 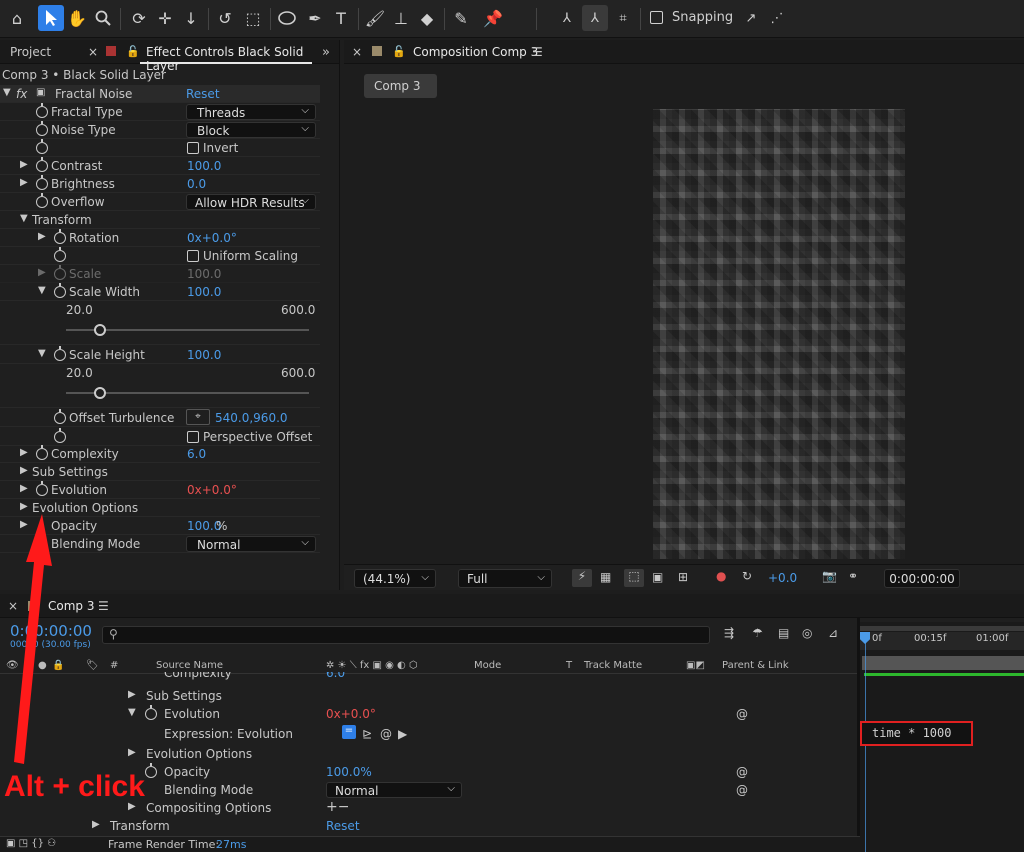 What do you see at coordinates (375, 18) in the screenshot?
I see `brush-icon: 🖌` at bounding box center [375, 18].